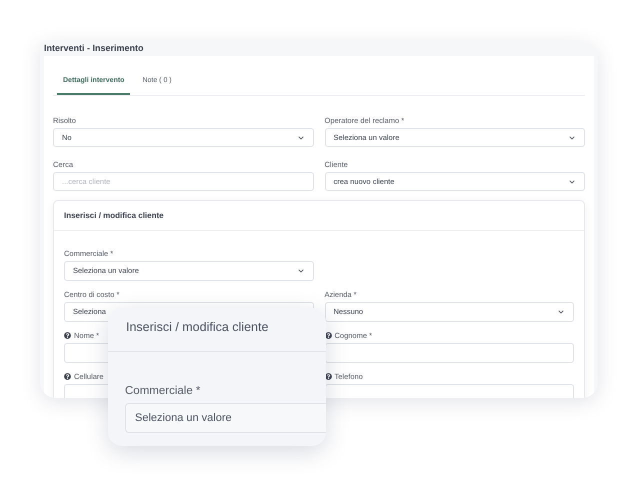 This screenshot has height=480, width=641. I want to click on field-label: Commerciale *, so click(162, 391).